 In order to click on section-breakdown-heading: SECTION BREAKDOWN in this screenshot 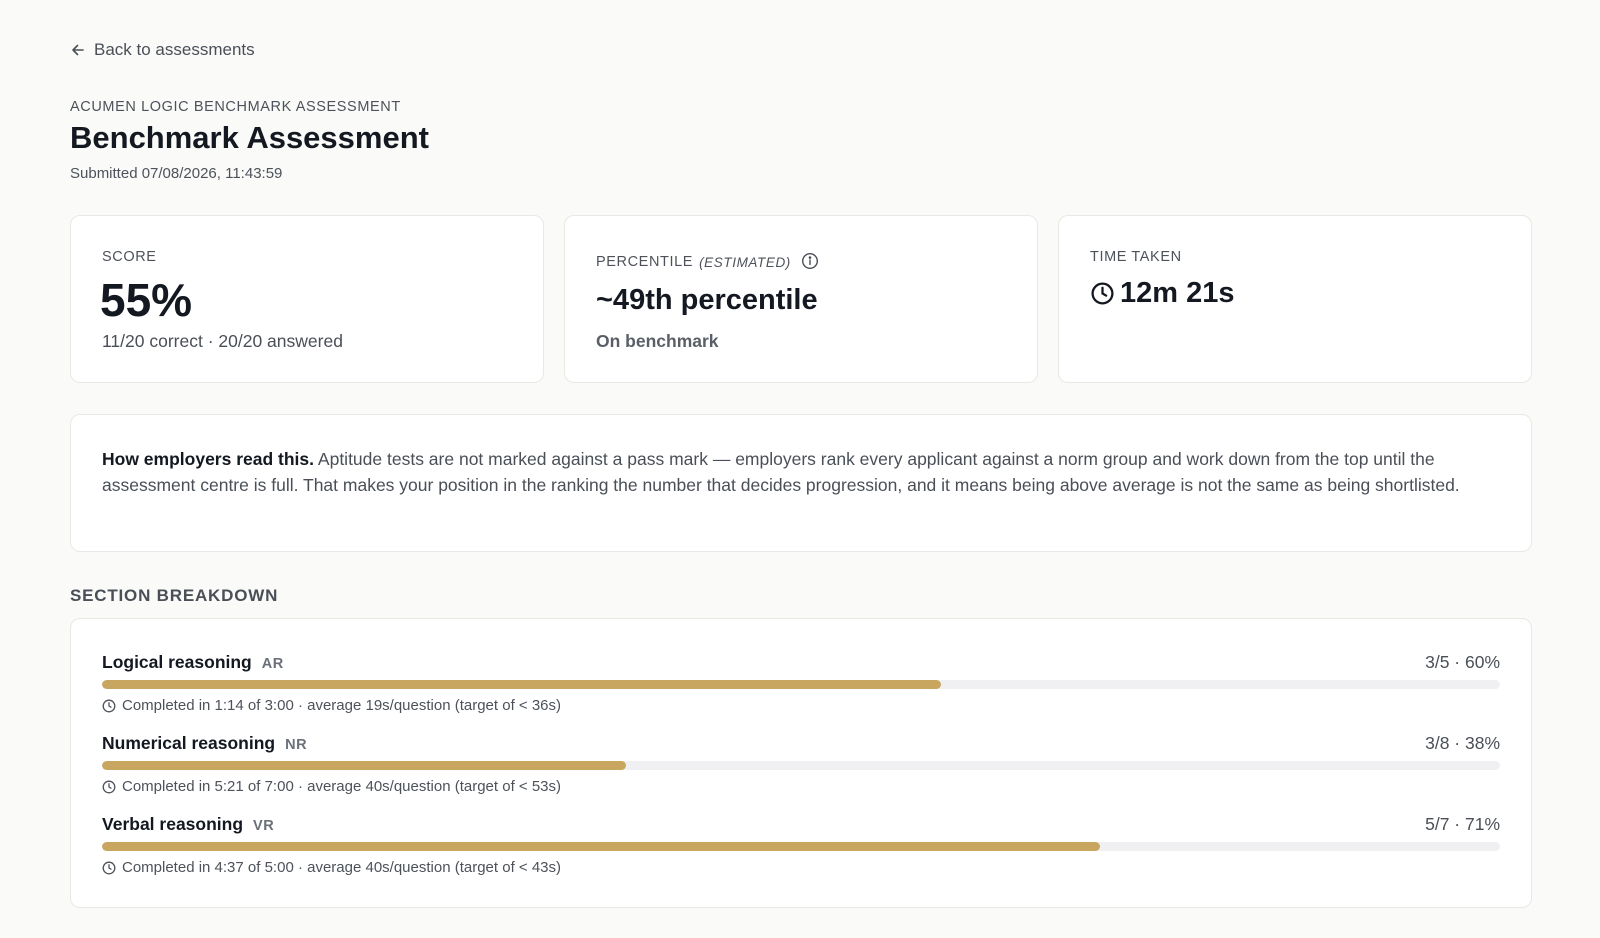, I will do `click(174, 595)`.